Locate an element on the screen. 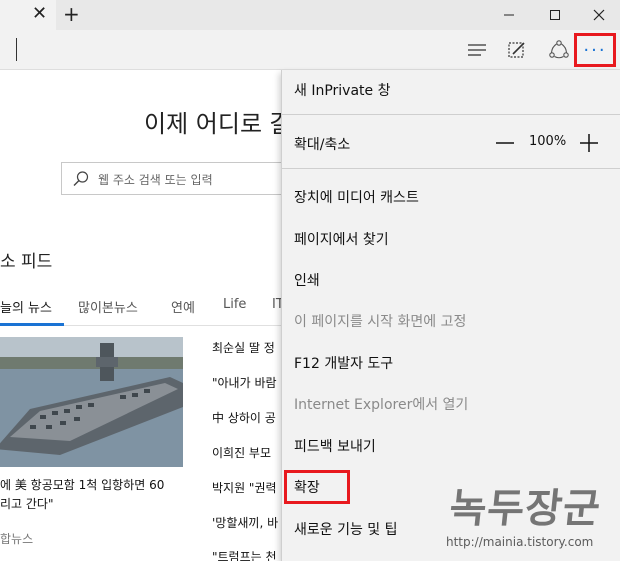  close-window-button is located at coordinates (598, 15).